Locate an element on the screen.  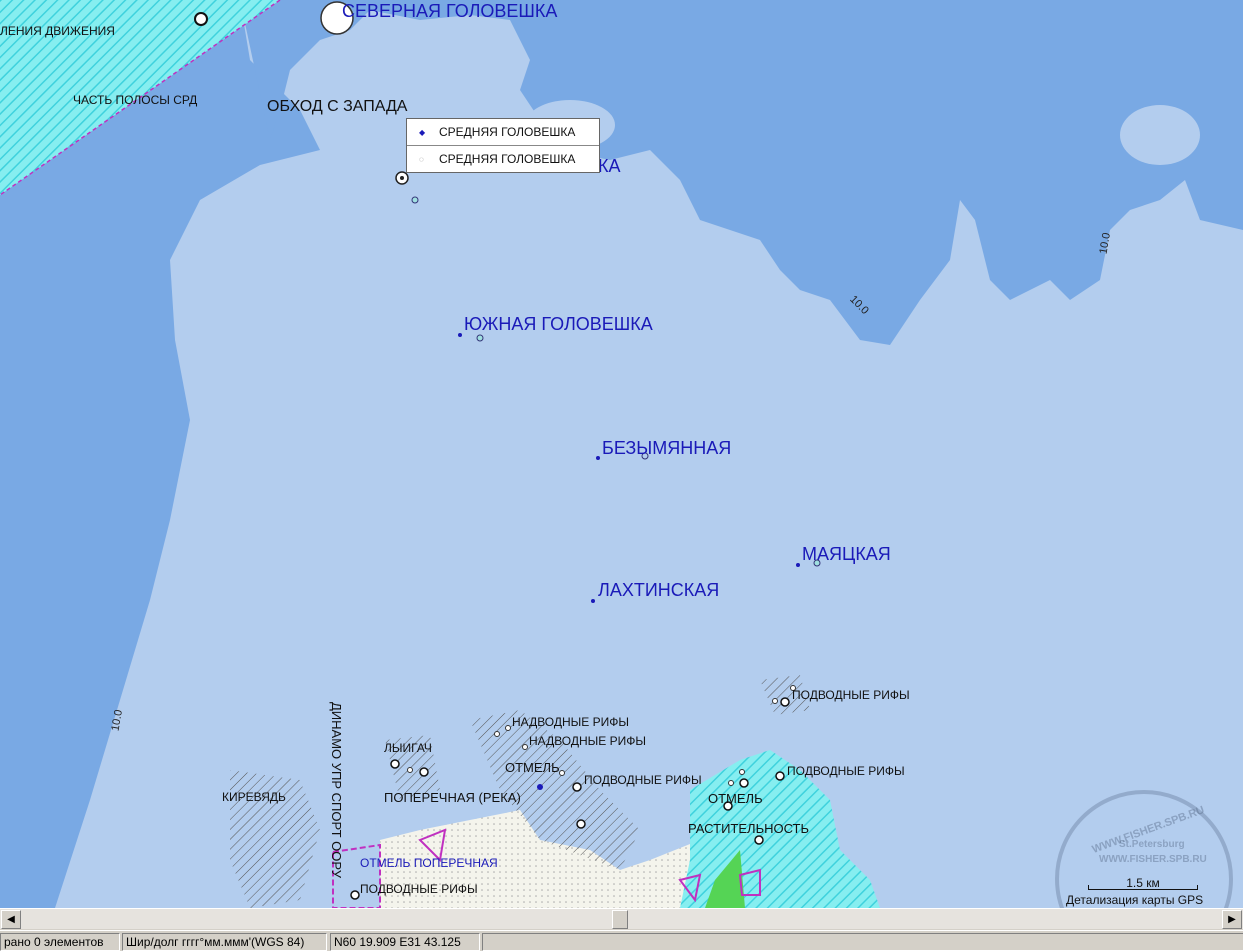
label-kirevyad: КИРЕВЯДЬ is located at coordinates (254, 797).